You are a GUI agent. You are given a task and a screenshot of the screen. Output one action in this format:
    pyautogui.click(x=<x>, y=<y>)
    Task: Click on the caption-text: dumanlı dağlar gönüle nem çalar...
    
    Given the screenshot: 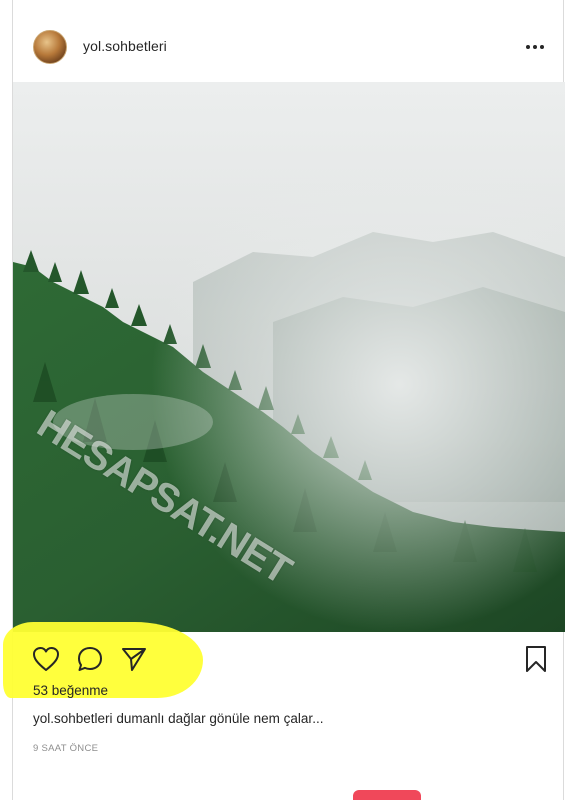 What is the action you would take?
    pyautogui.click(x=220, y=718)
    